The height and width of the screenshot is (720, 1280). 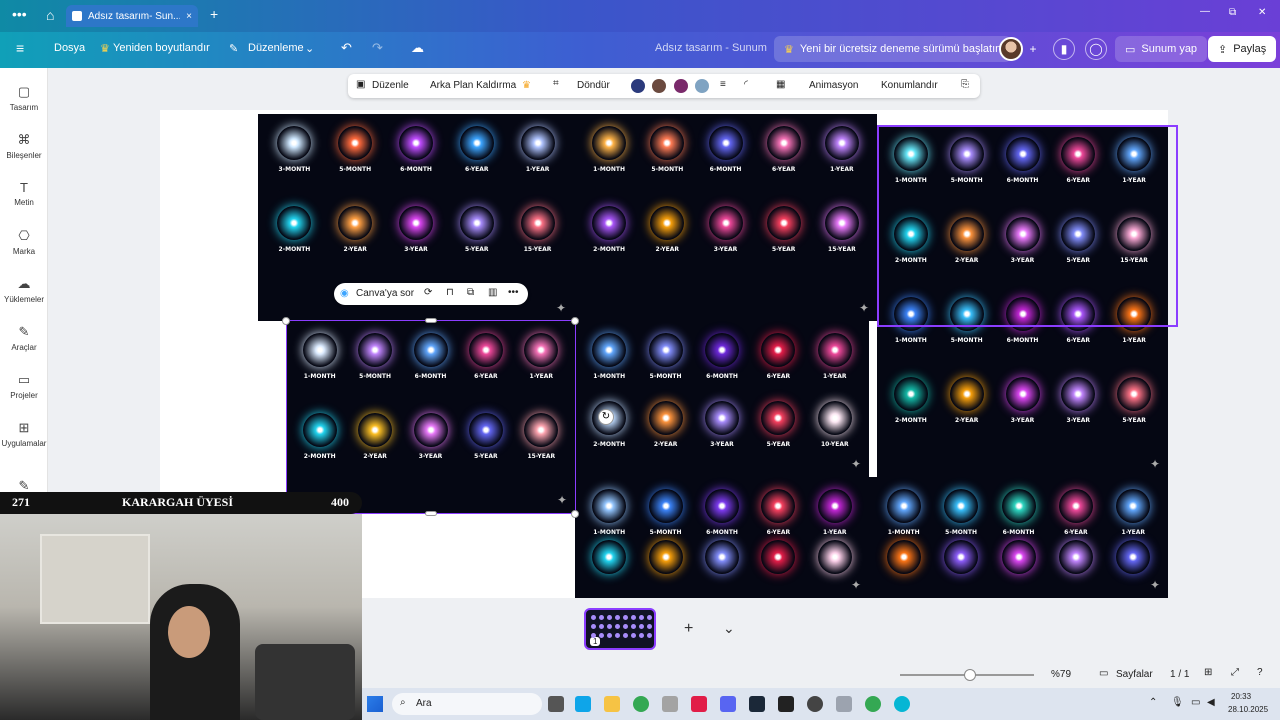 What do you see at coordinates (699, 704) in the screenshot?
I see `app-red-icon` at bounding box center [699, 704].